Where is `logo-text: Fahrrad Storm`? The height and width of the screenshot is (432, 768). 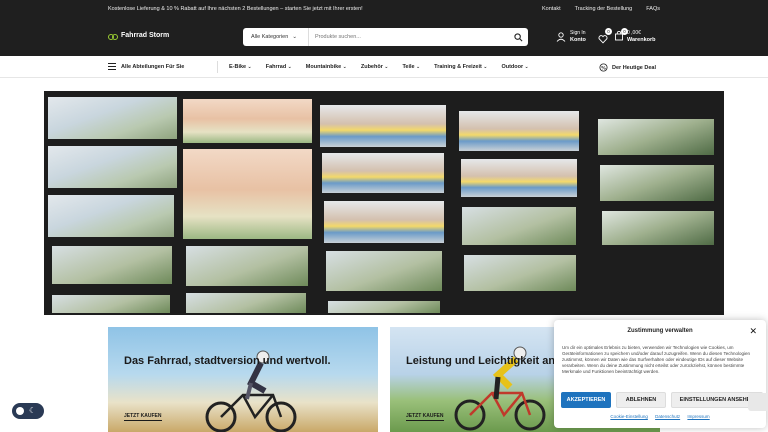
logo-text: Fahrrad Storm is located at coordinates (145, 35).